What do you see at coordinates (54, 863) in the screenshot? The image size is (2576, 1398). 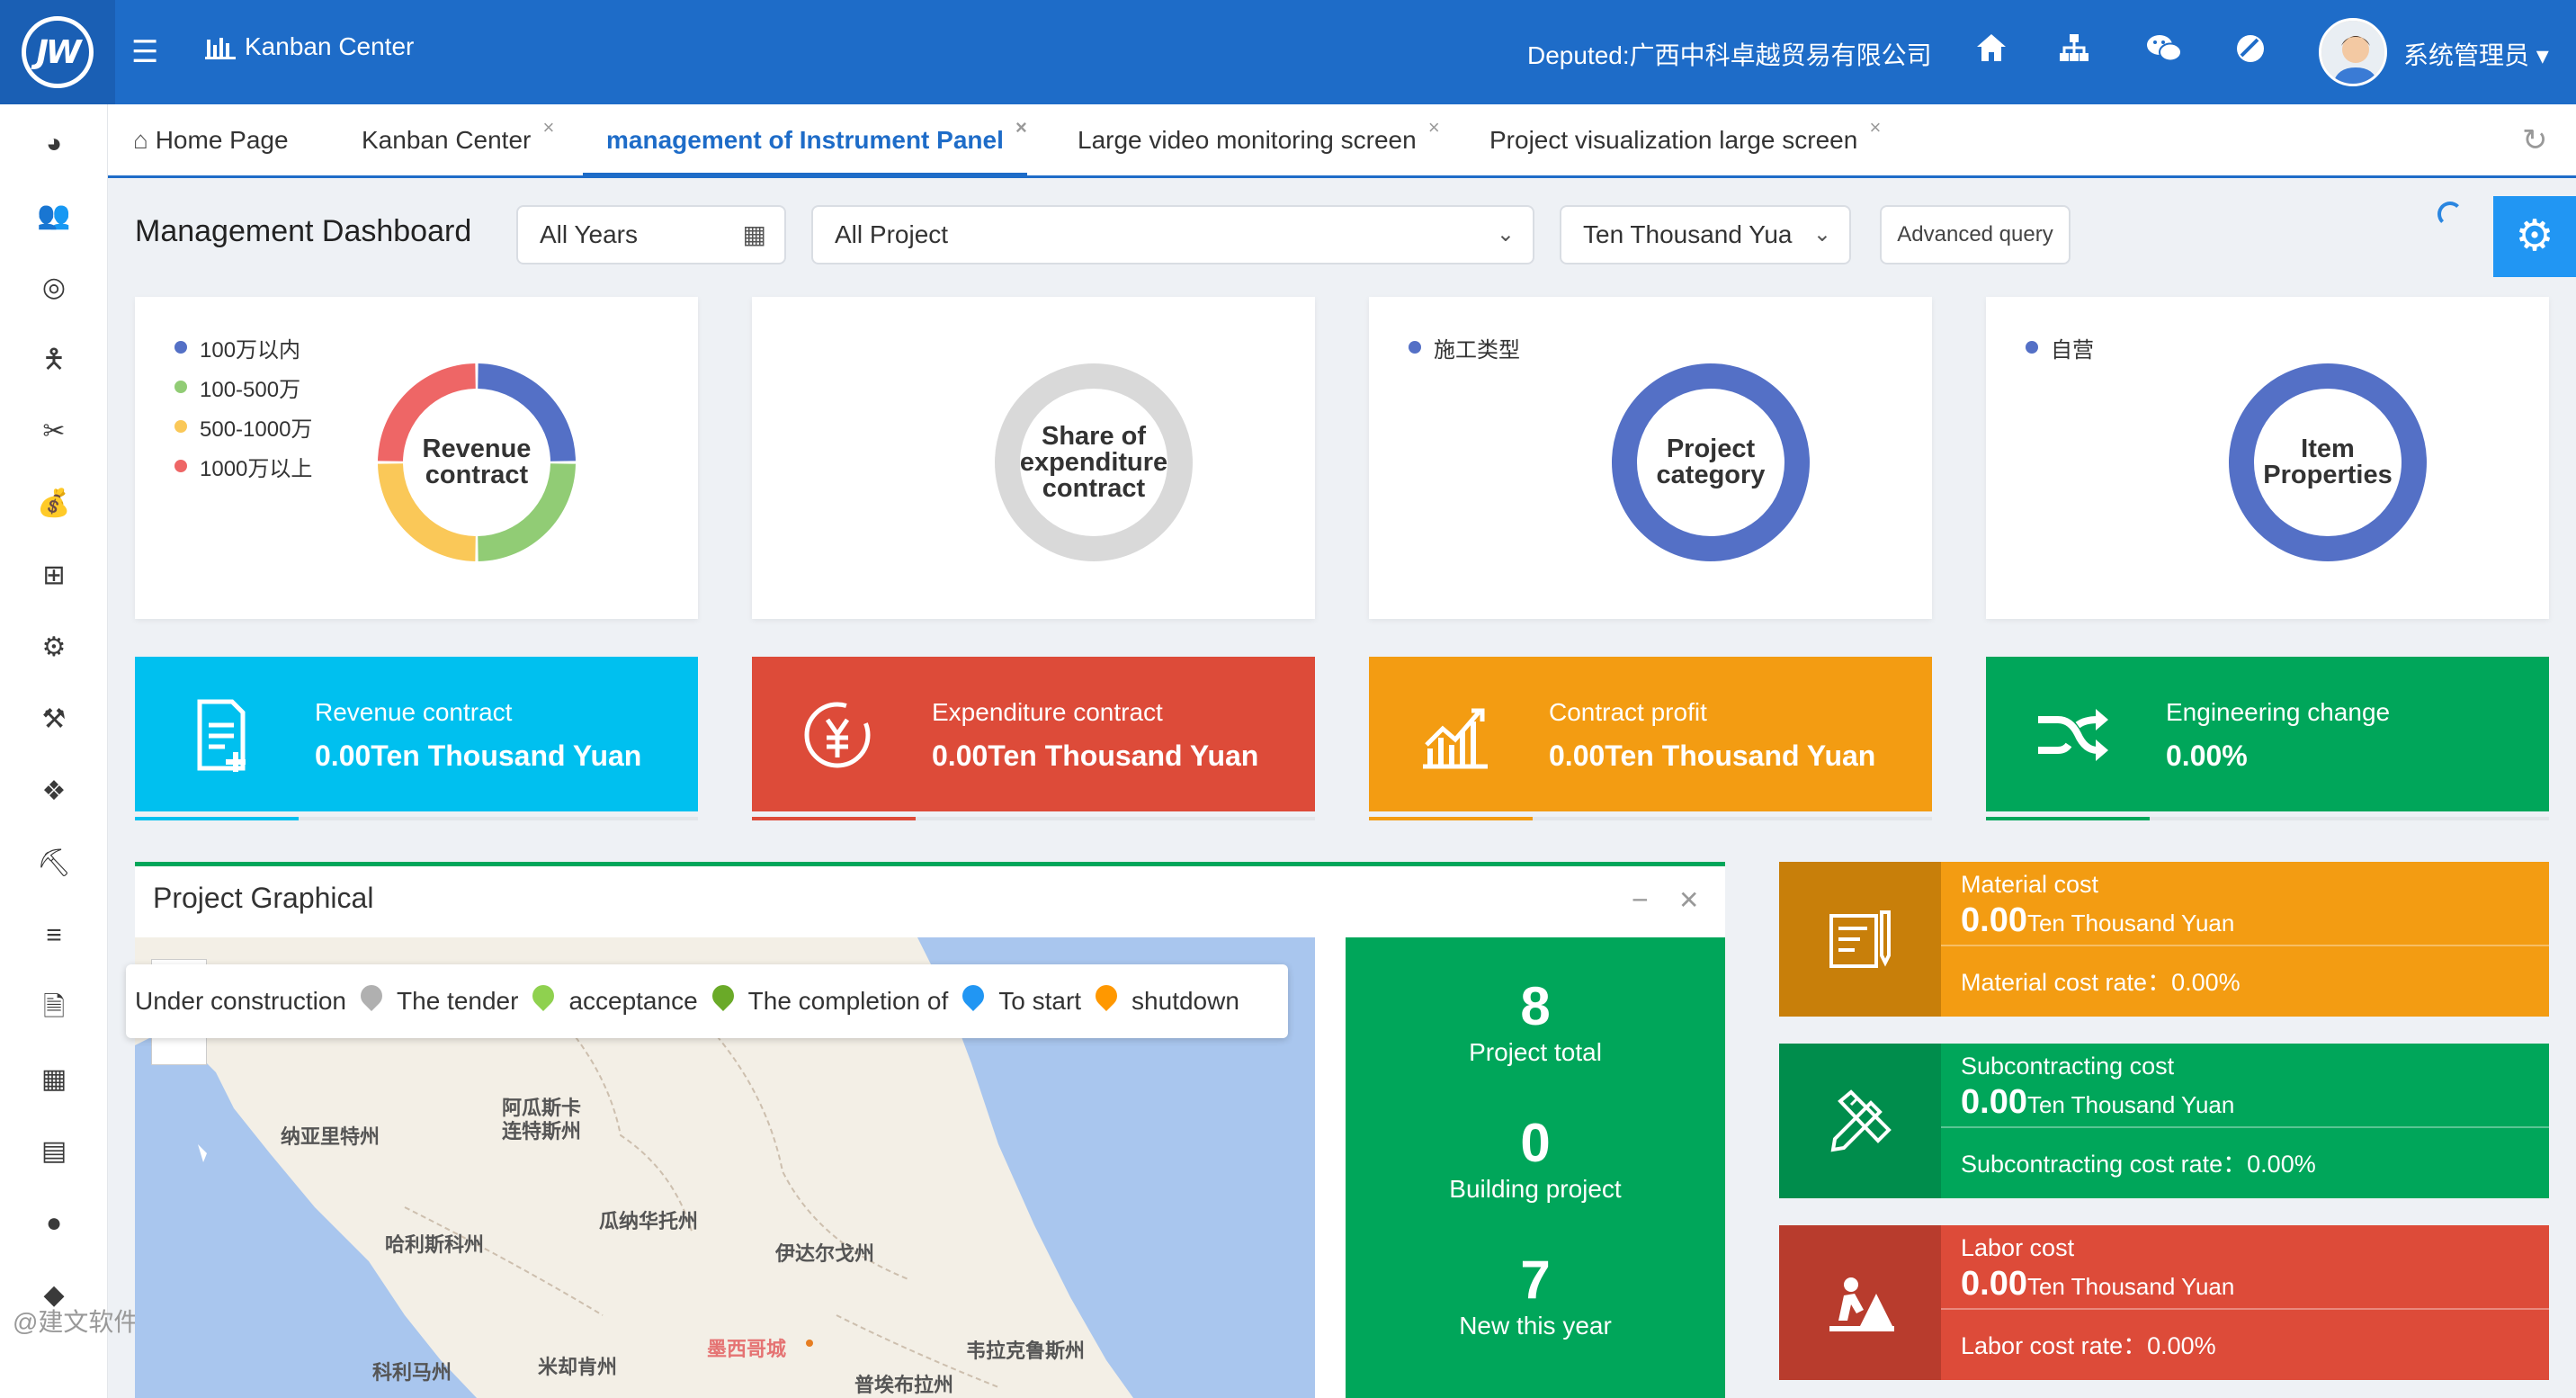 I see `worker-icon: ⛏` at bounding box center [54, 863].